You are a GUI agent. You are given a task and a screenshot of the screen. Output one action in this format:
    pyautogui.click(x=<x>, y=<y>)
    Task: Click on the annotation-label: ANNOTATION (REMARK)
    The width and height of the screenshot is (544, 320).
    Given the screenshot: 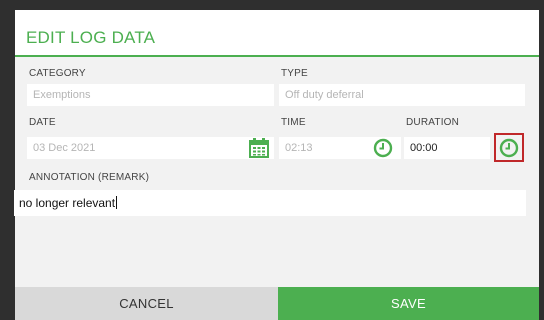 What is the action you would take?
    pyautogui.click(x=89, y=177)
    